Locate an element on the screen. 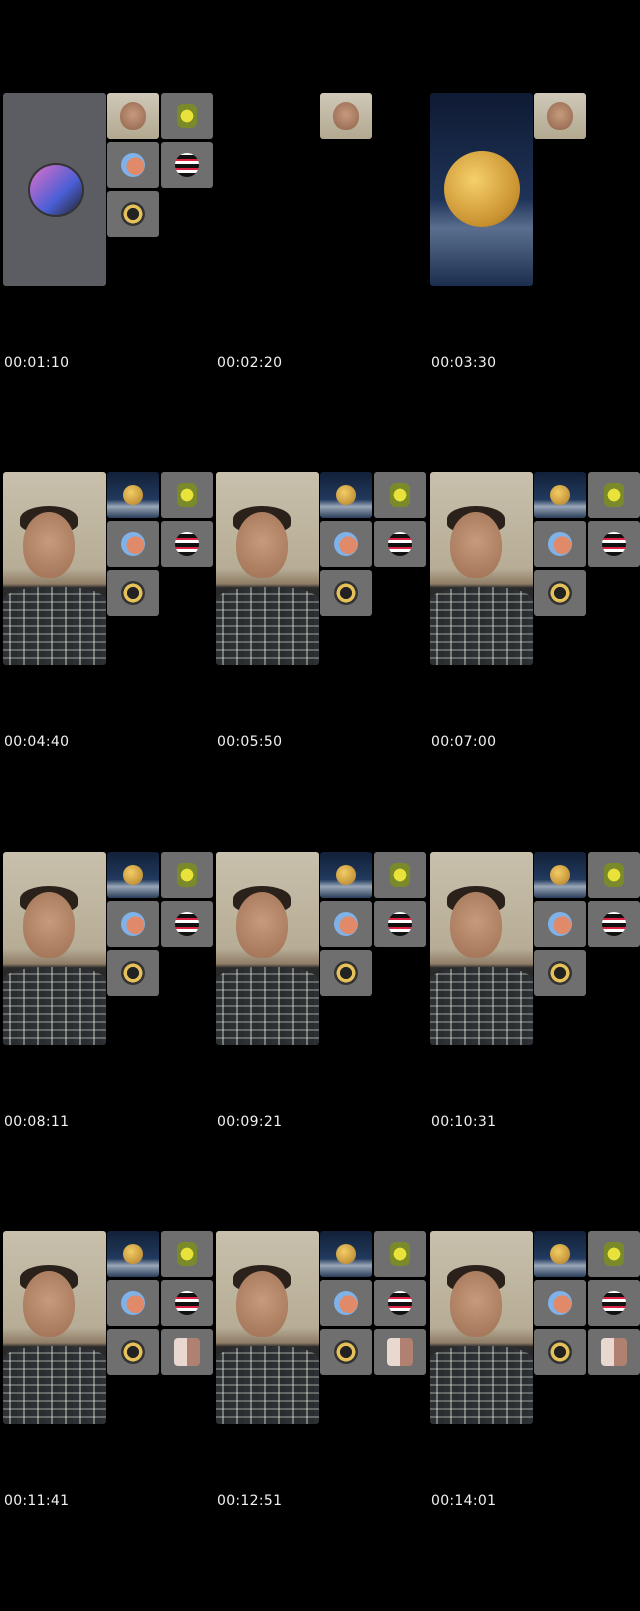  frame-2: 00:02:20 is located at coordinates (319, 283).